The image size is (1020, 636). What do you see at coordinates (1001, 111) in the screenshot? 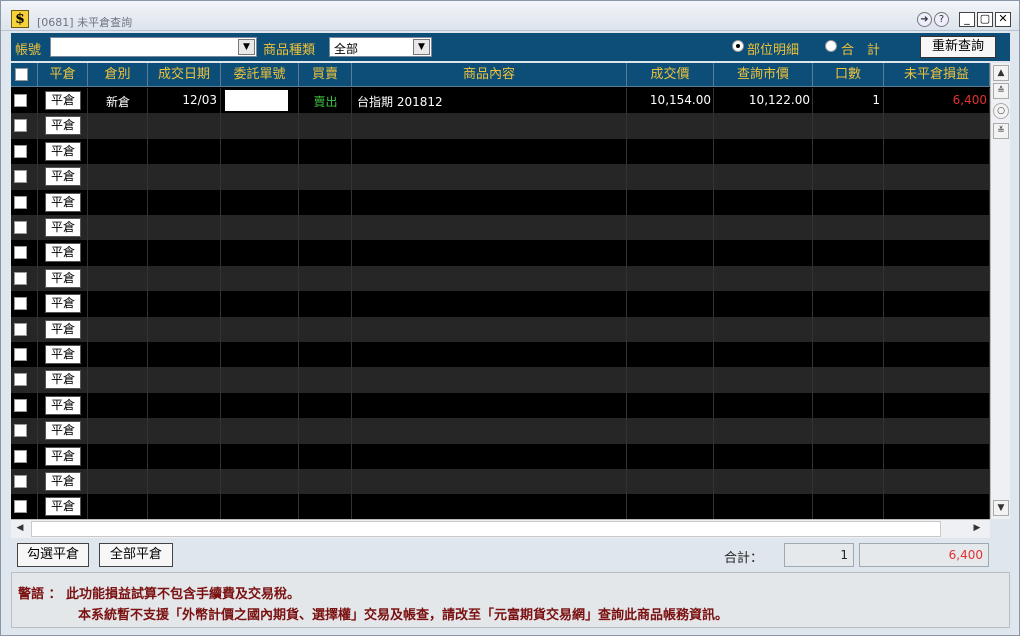
I see `scroll-center-icon: ○` at bounding box center [1001, 111].